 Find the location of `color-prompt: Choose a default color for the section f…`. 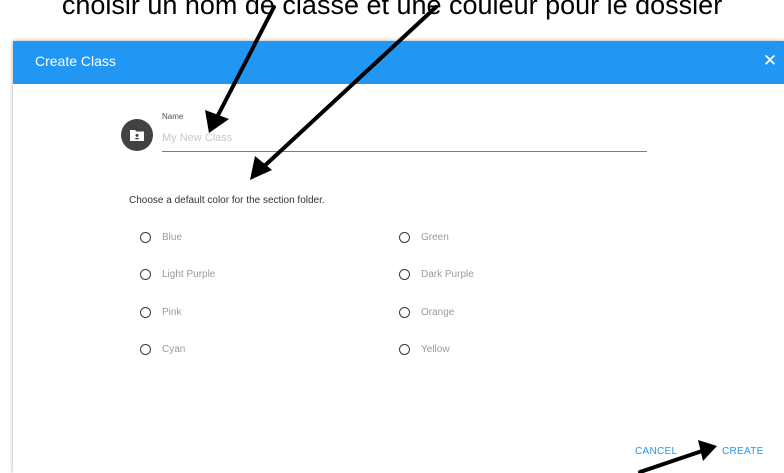

color-prompt: Choose a default color for the section f… is located at coordinates (227, 200).